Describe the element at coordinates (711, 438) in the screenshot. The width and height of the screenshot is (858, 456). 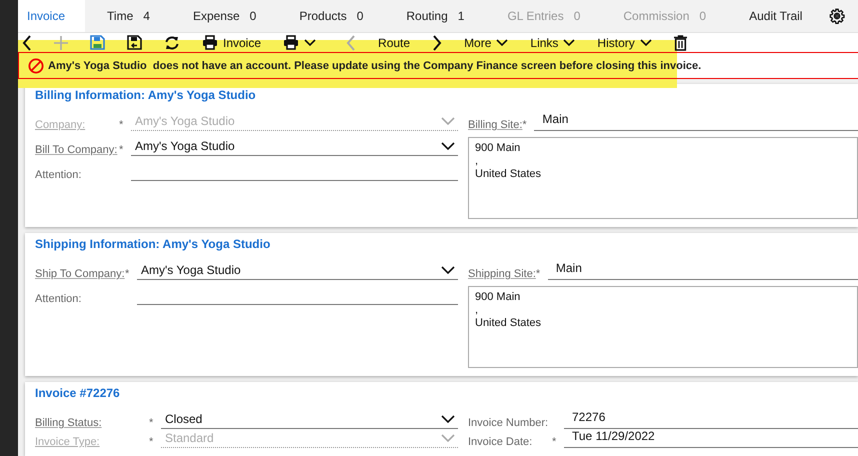
I see `input-field: Tue 11/29/2022` at that location.